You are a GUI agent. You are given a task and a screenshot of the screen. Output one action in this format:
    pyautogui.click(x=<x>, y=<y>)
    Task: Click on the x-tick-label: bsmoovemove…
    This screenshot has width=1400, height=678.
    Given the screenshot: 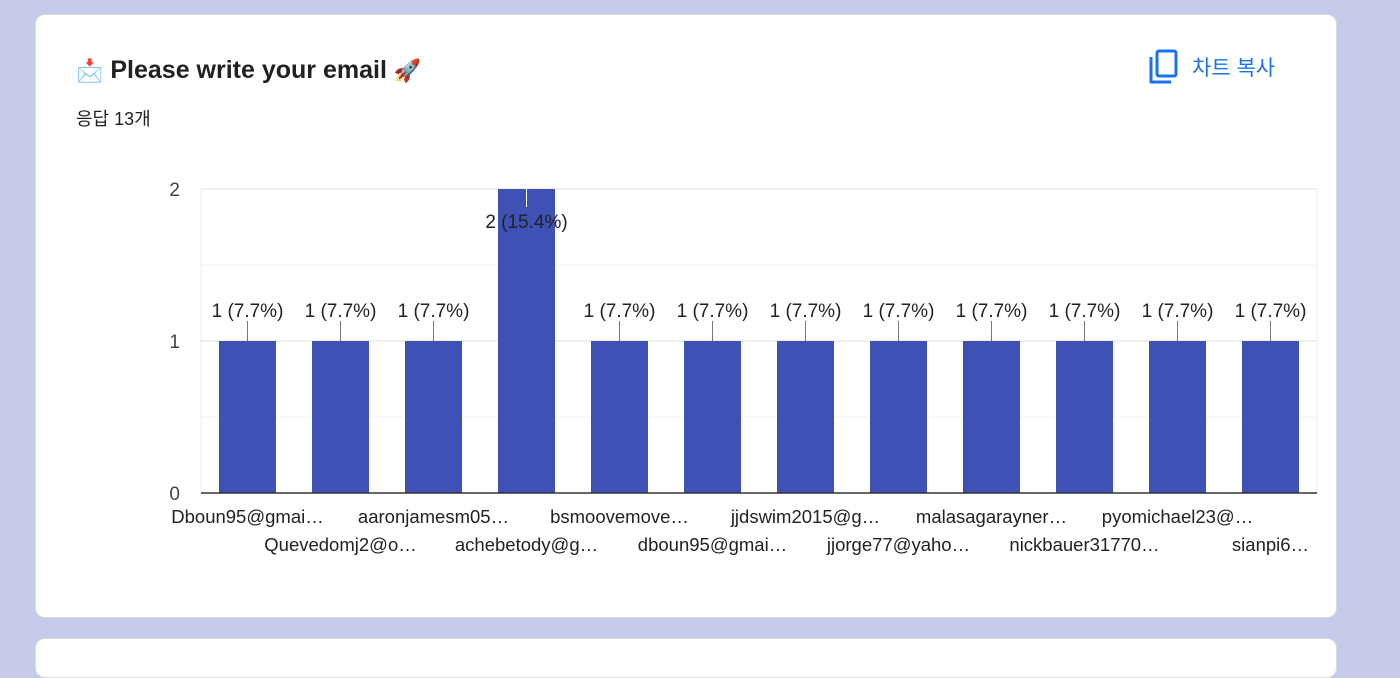 What is the action you would take?
    pyautogui.click(x=619, y=516)
    